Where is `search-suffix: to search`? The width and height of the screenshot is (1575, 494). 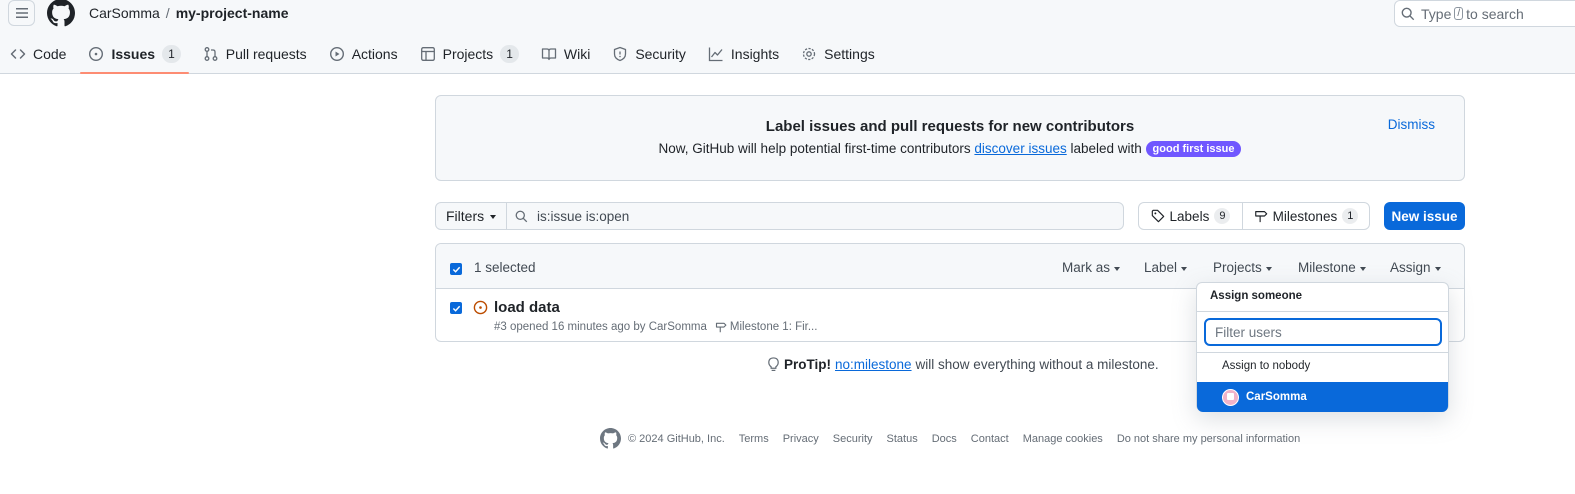
search-suffix: to search is located at coordinates (1495, 13).